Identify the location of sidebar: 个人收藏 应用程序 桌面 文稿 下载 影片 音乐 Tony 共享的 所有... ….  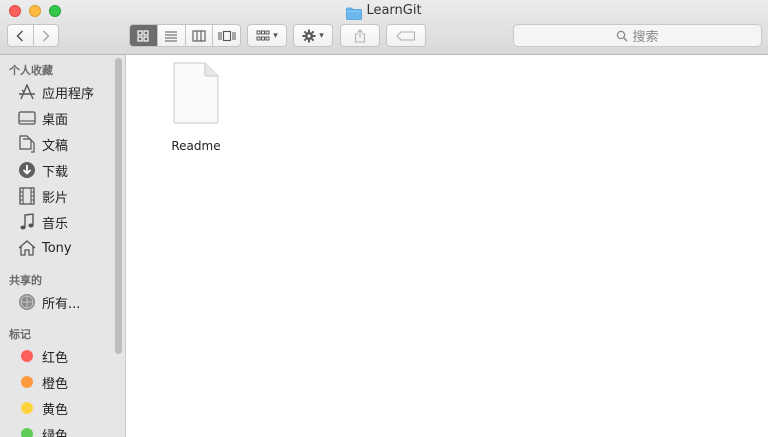
(63, 246).